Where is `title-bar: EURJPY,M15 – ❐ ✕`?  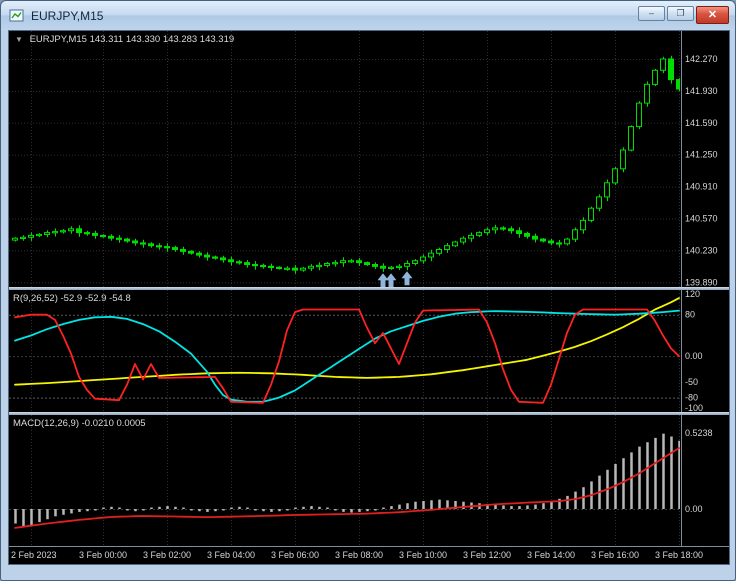
title-bar: EURJPY,M15 – ❐ ✕ is located at coordinates (368, 16).